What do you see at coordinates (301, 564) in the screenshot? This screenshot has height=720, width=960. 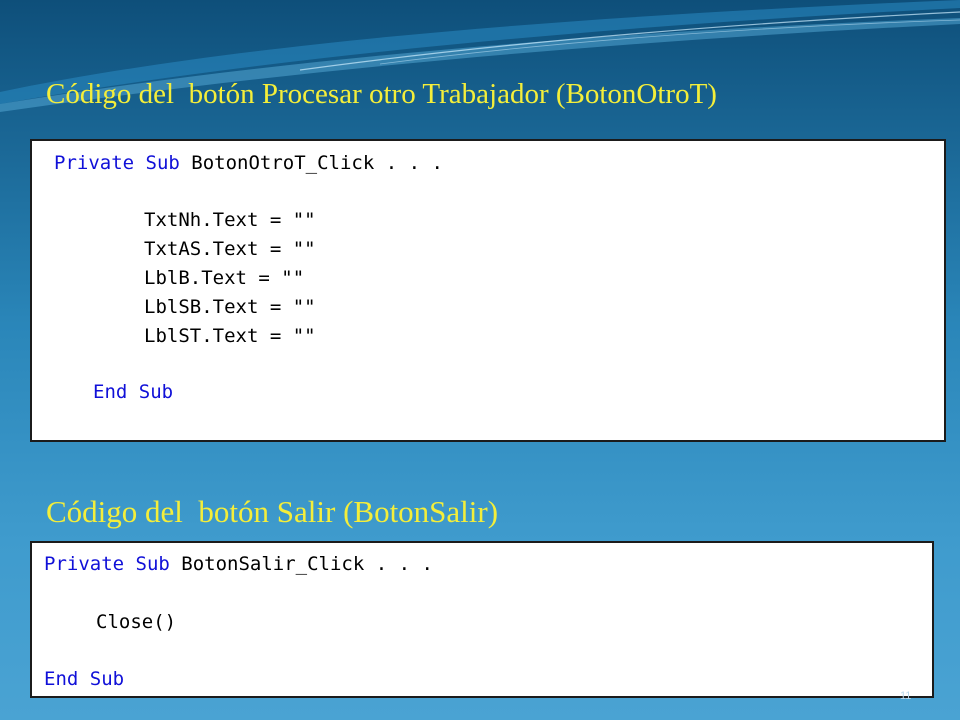 I see `code-signature: BotonSalir_Click . . .` at bounding box center [301, 564].